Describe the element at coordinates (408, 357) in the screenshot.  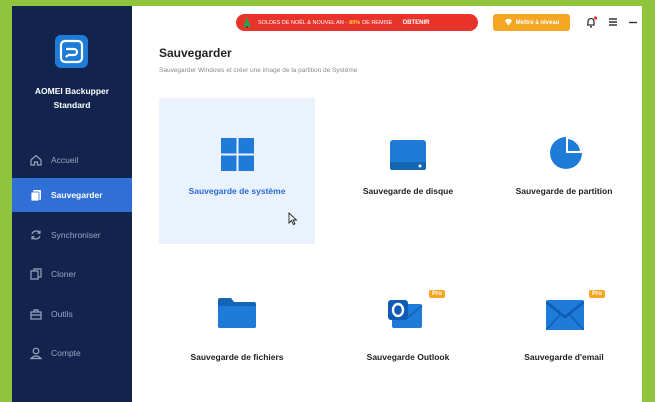
I see `card-label: Sauvegarde Outlook` at that location.